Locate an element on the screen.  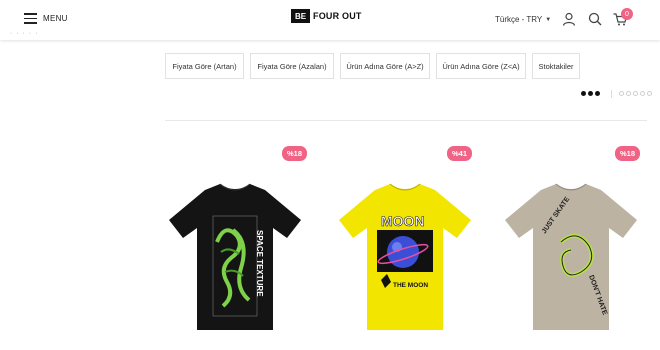
menu-button: MENU is located at coordinates (46, 18).